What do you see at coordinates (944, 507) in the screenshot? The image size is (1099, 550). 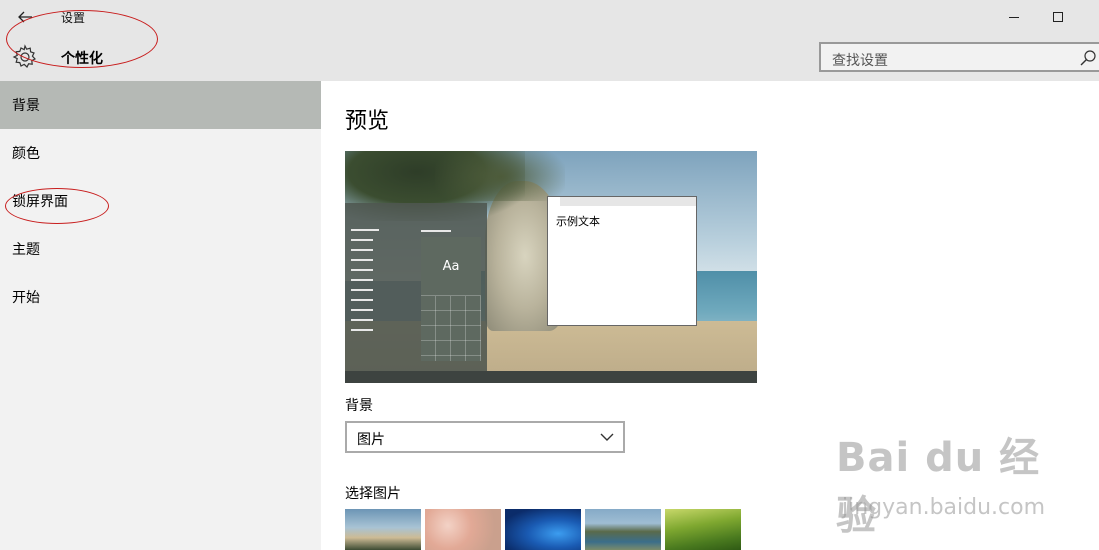 I see `watermark-url: jingyan.baidu.com` at bounding box center [944, 507].